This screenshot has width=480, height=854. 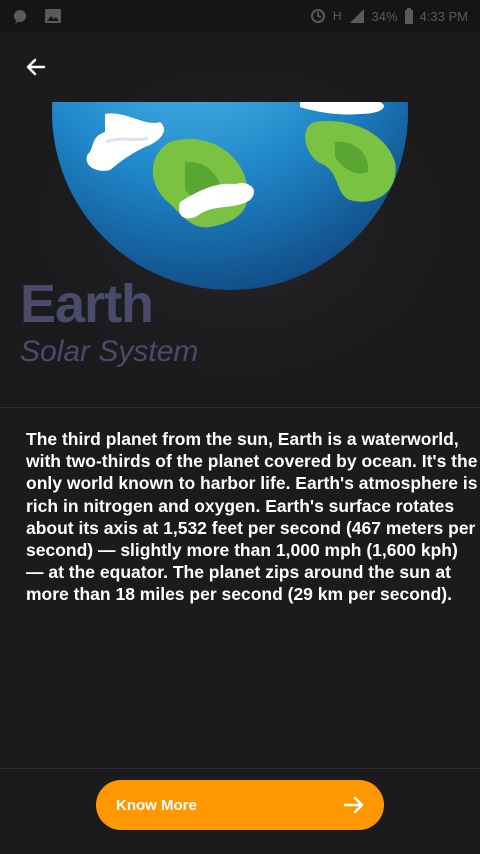 What do you see at coordinates (240, 805) in the screenshot?
I see `know-more-button: Know More` at bounding box center [240, 805].